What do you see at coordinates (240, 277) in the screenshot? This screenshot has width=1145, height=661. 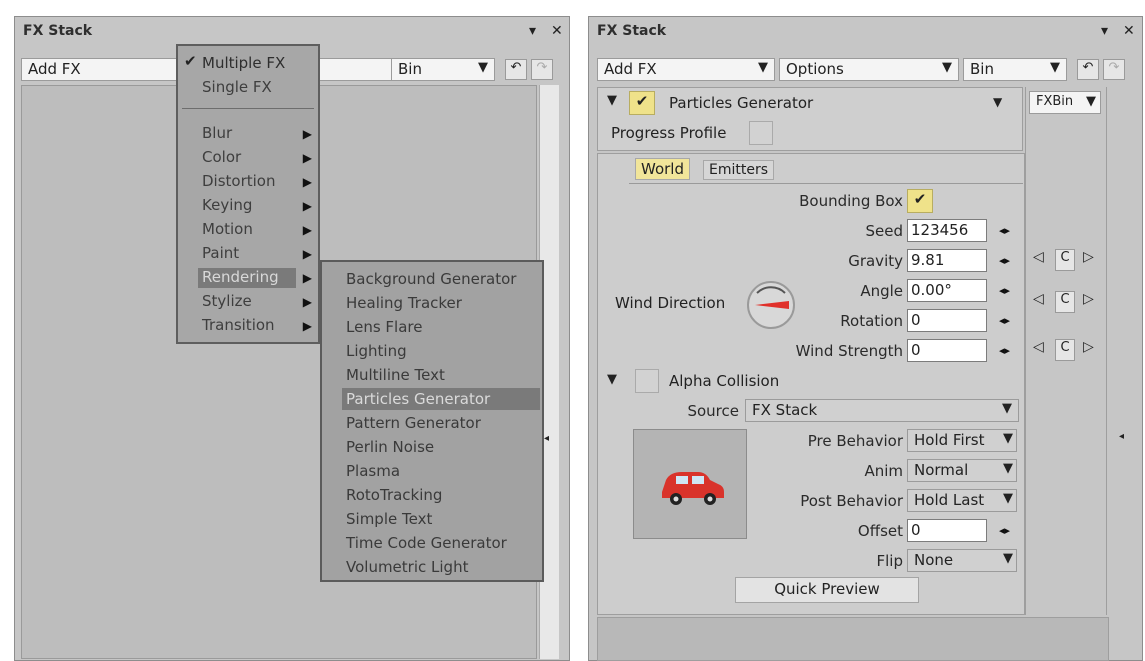 I see `menu-item-rendering: Rendering` at bounding box center [240, 277].